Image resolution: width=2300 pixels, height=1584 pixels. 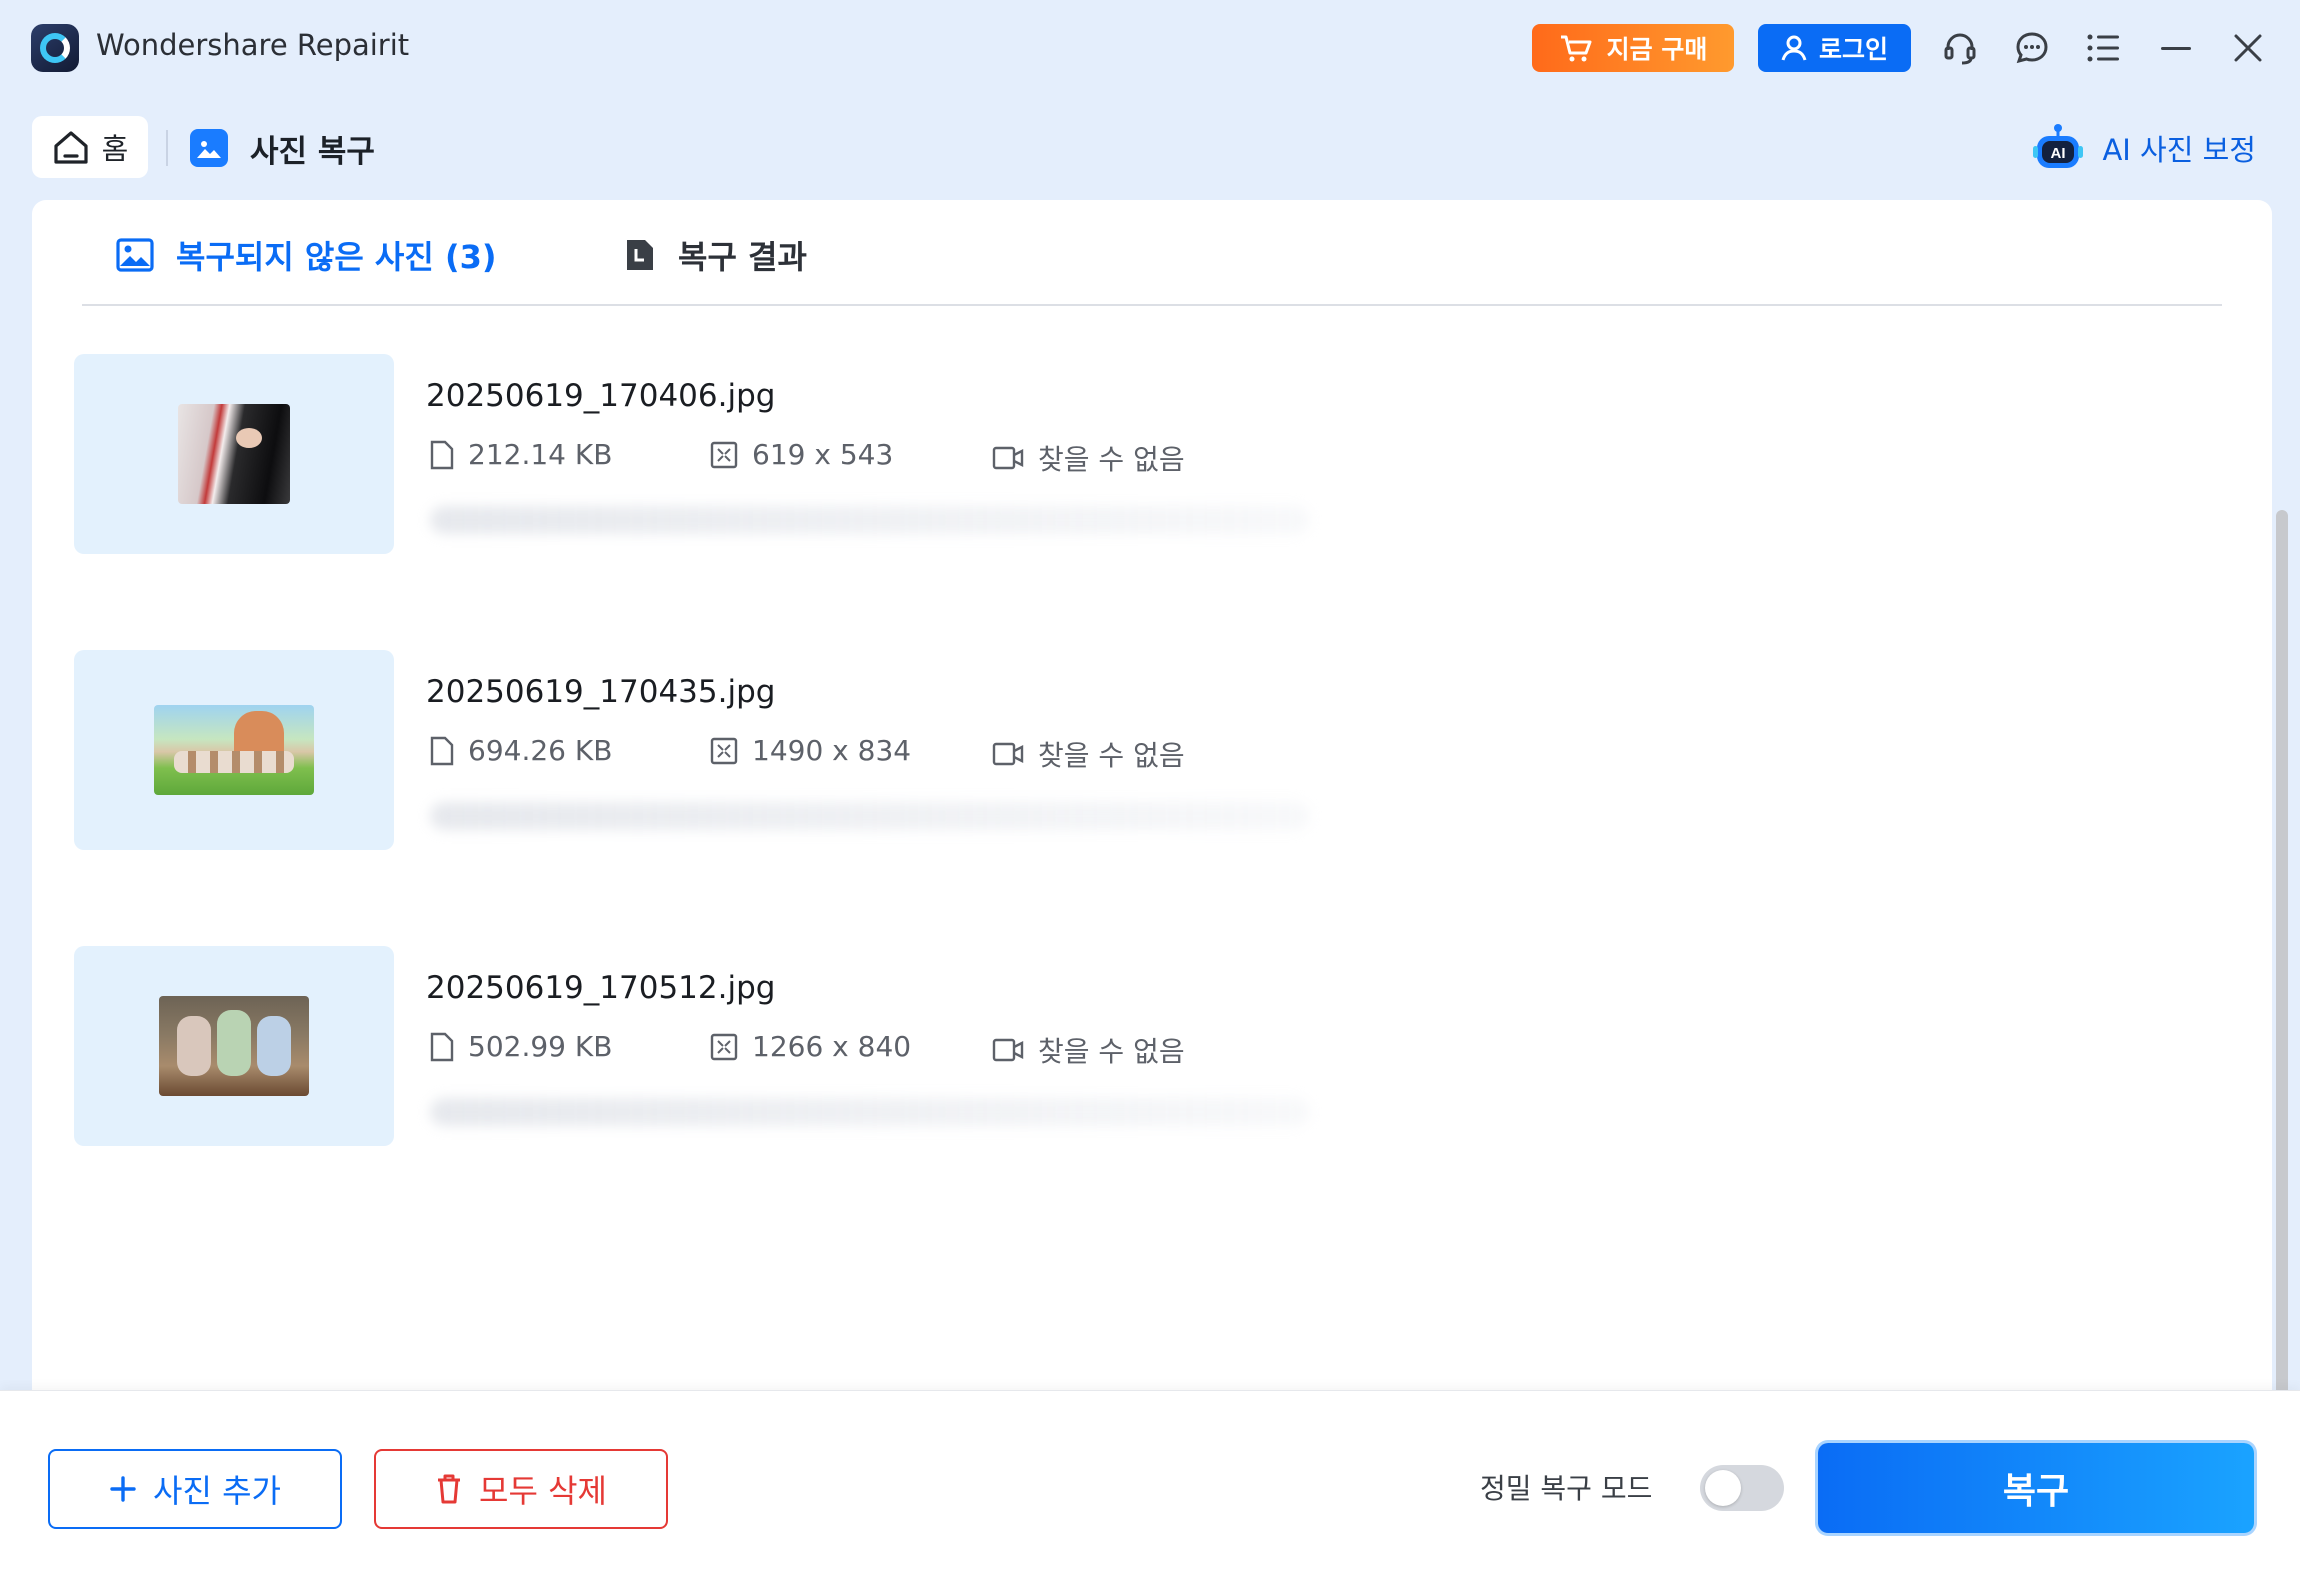 What do you see at coordinates (601, 988) in the screenshot?
I see `file-name: 20250619_170512.jpg` at bounding box center [601, 988].